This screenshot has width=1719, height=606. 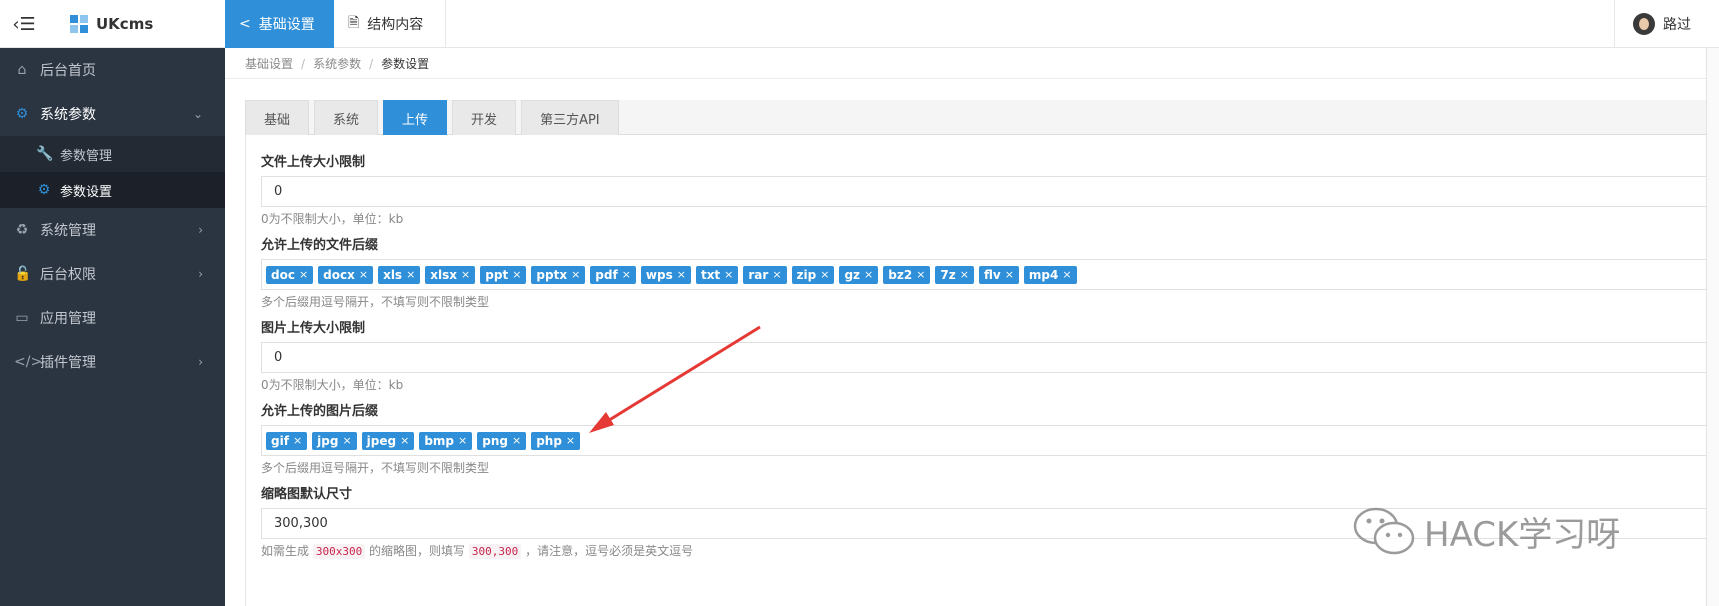 I want to click on cogs-icon: ⚙, so click(x=22, y=114).